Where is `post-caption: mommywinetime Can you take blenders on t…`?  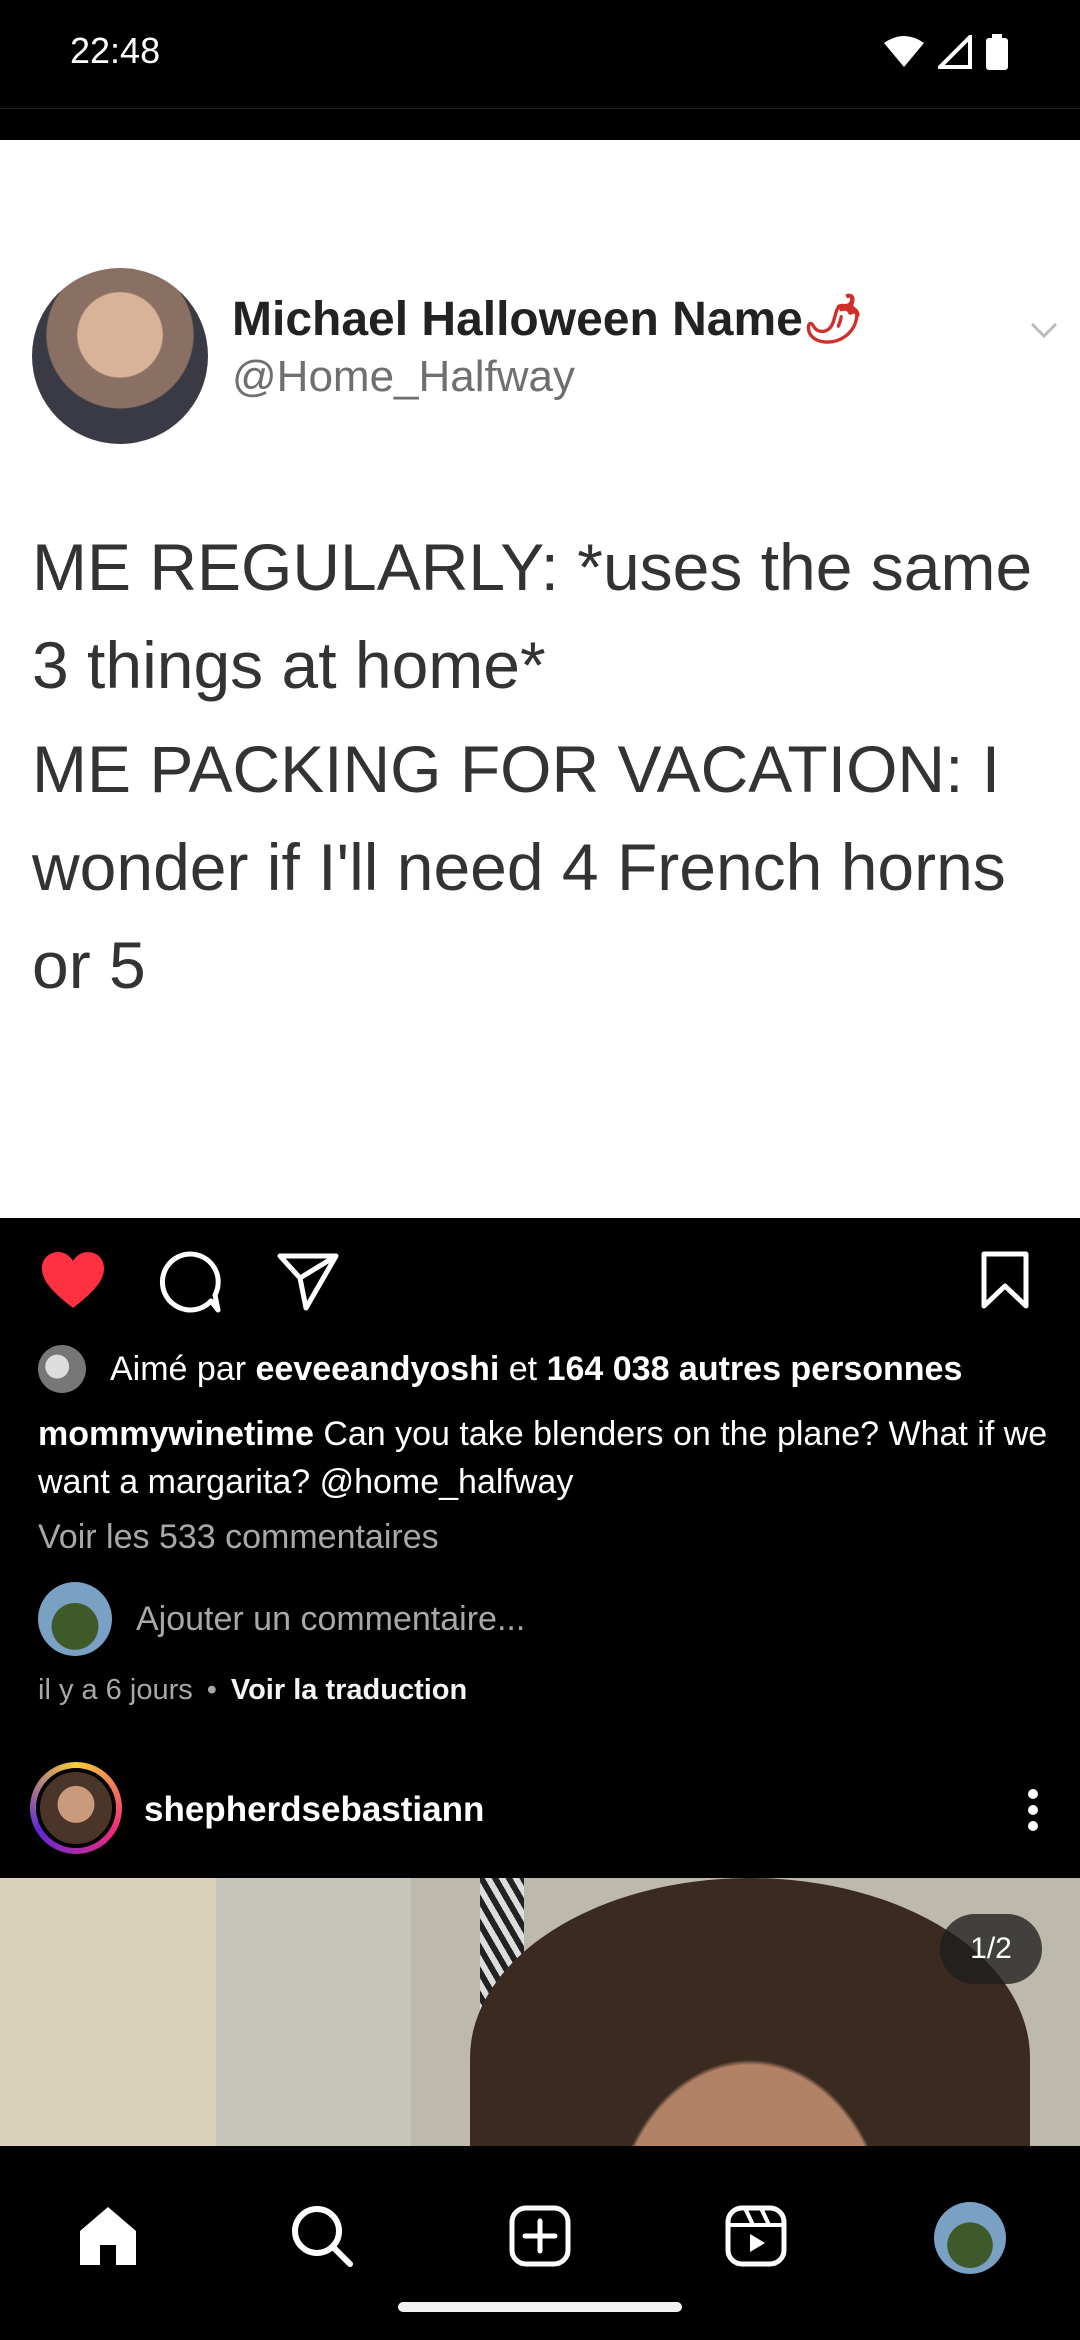 post-caption: mommywinetime Can you take blenders on t… is located at coordinates (543, 1458).